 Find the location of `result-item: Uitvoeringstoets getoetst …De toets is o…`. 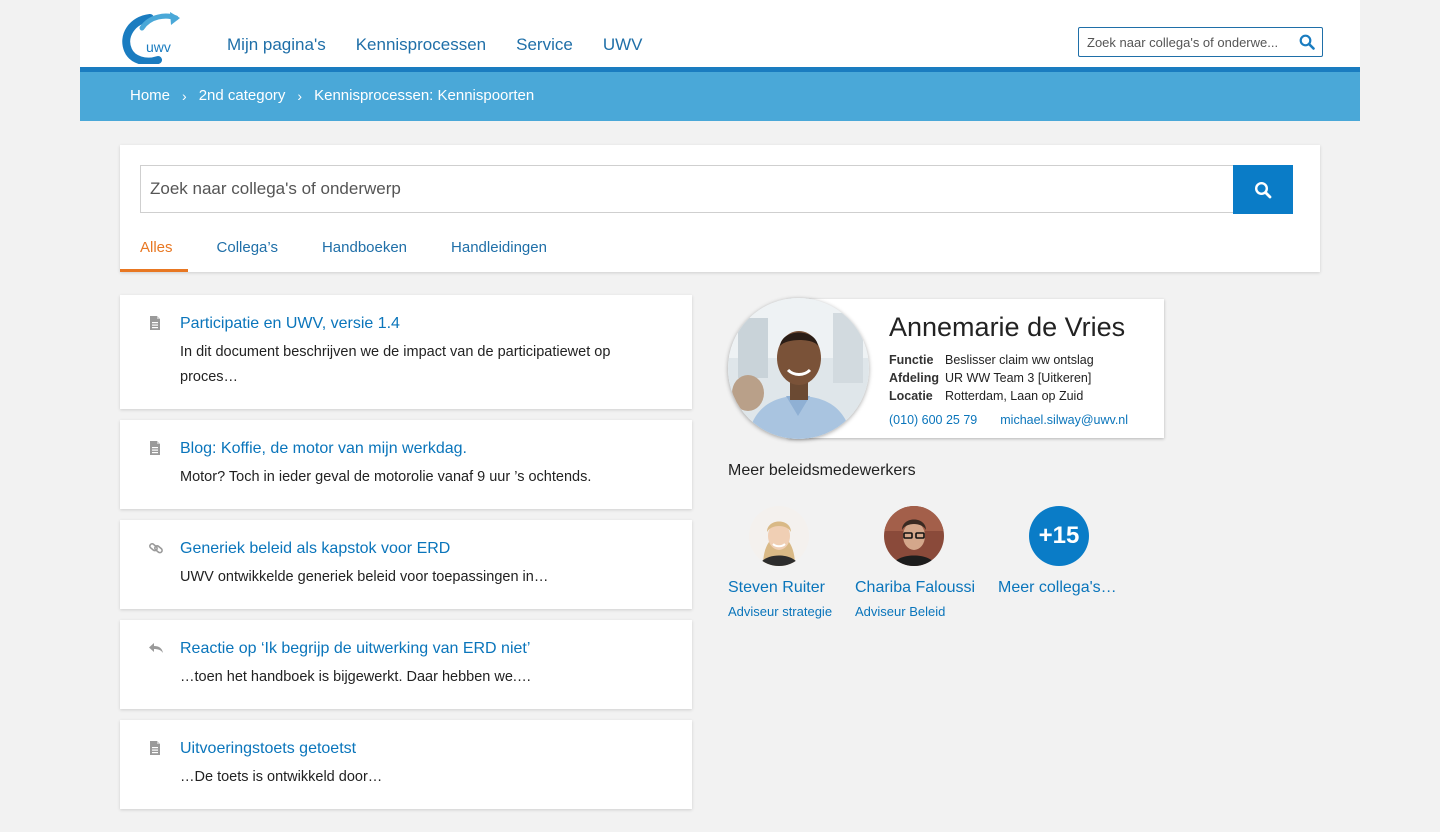

result-item: Uitvoeringstoets getoetst …De toets is o… is located at coordinates (406, 764).